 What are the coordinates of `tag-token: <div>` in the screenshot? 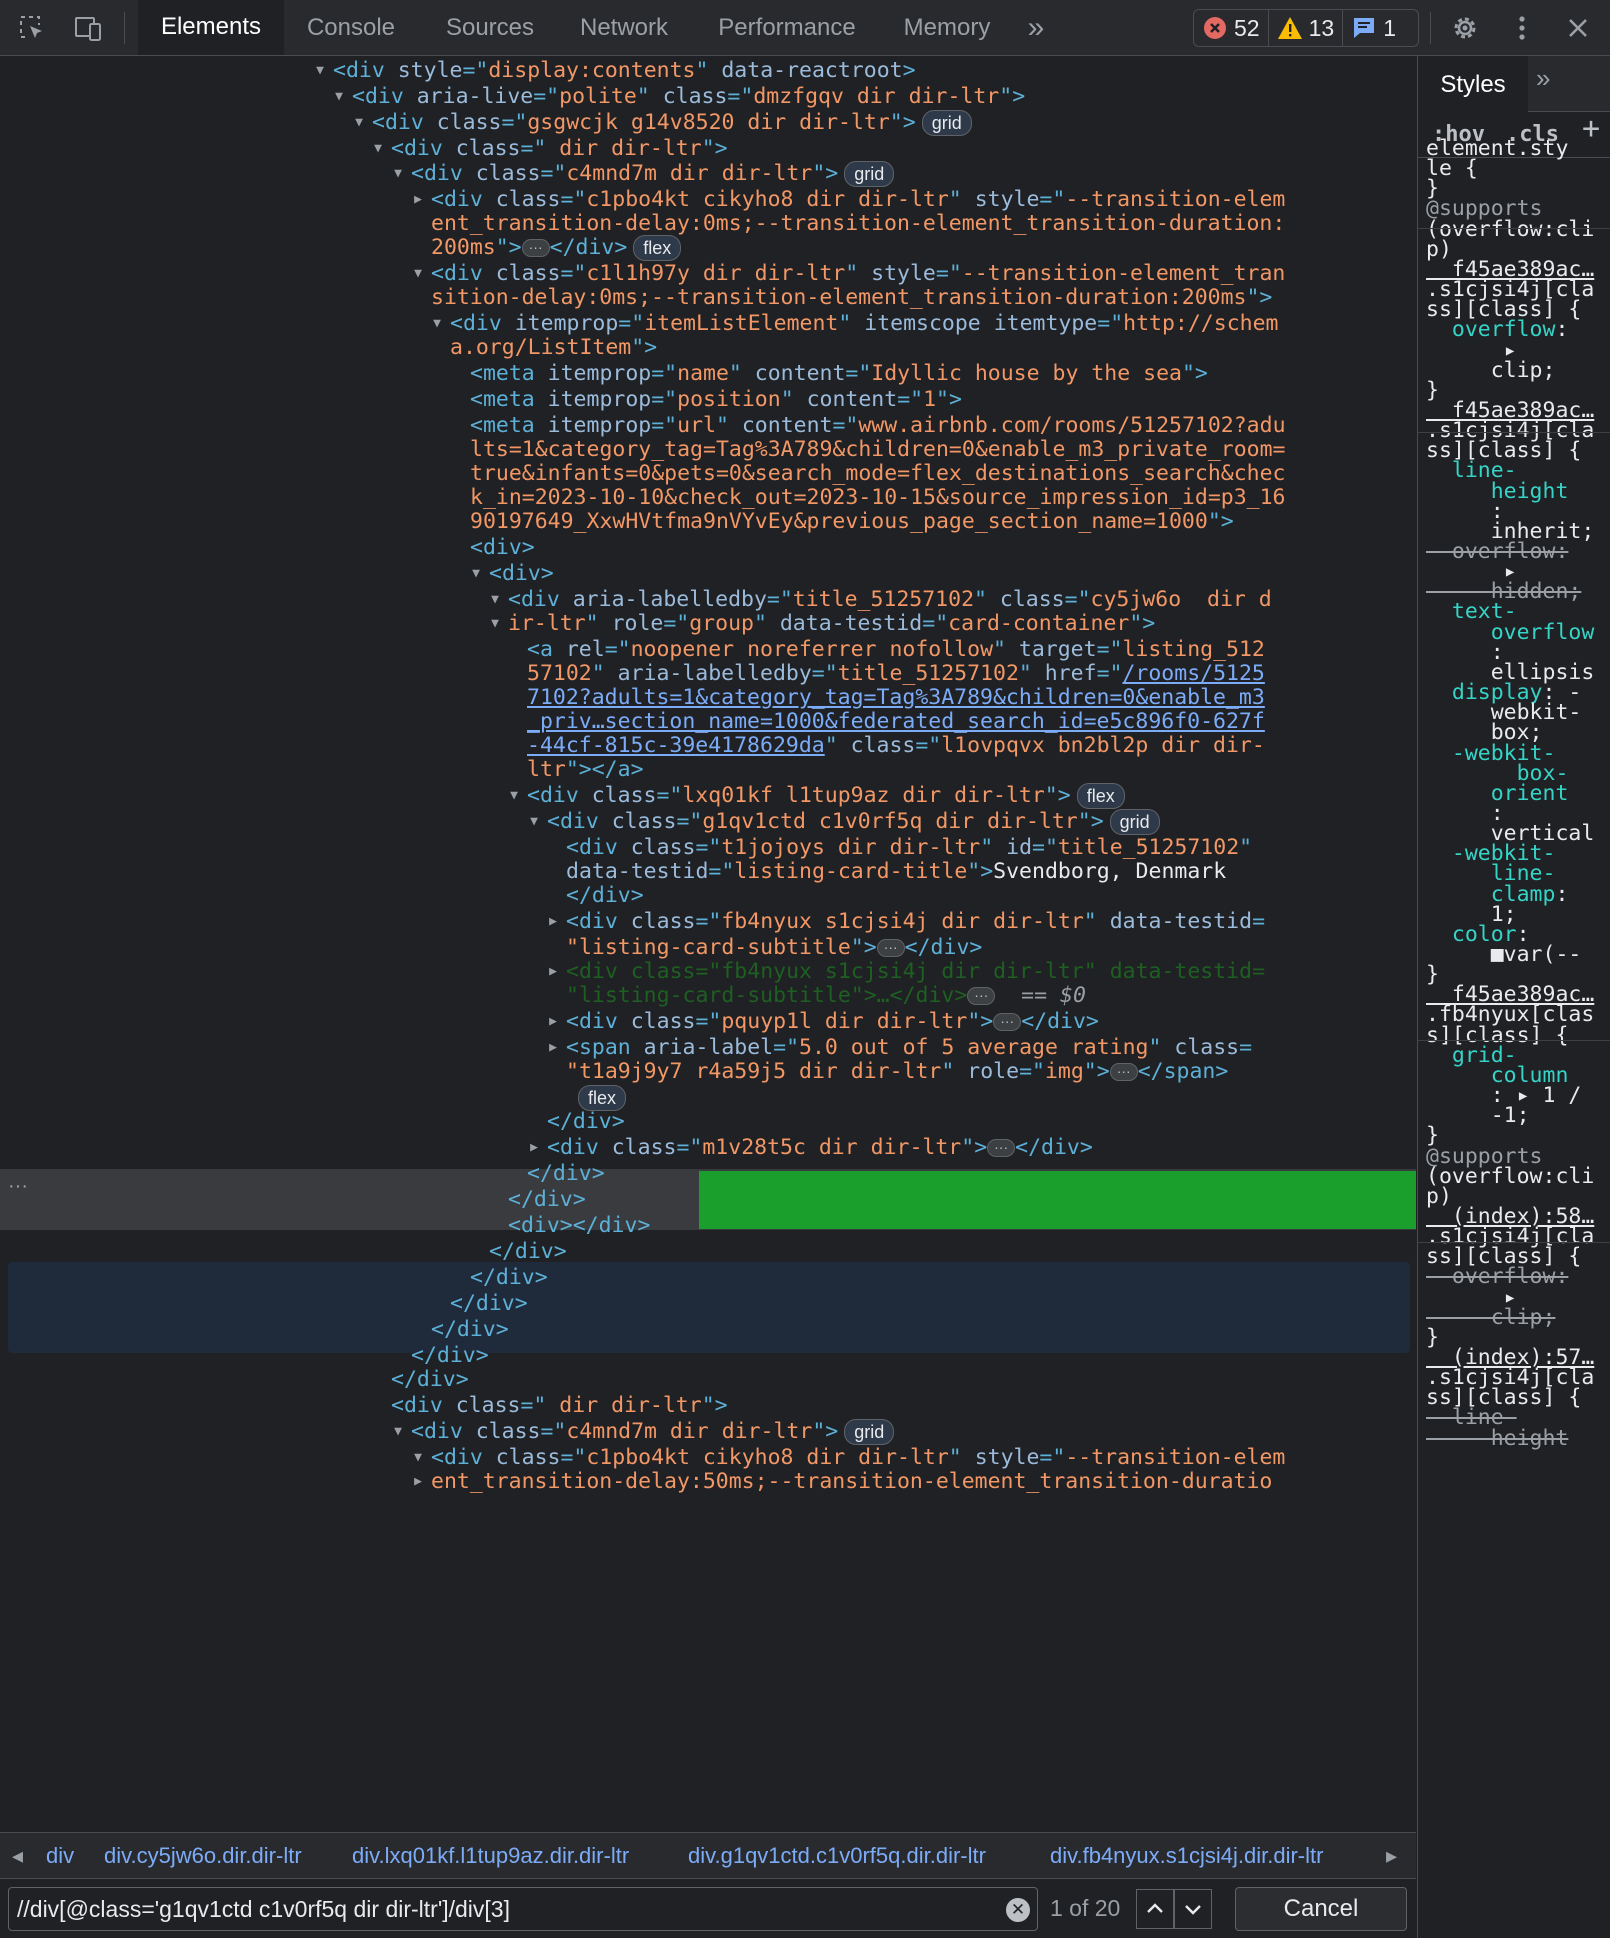 It's located at (502, 547).